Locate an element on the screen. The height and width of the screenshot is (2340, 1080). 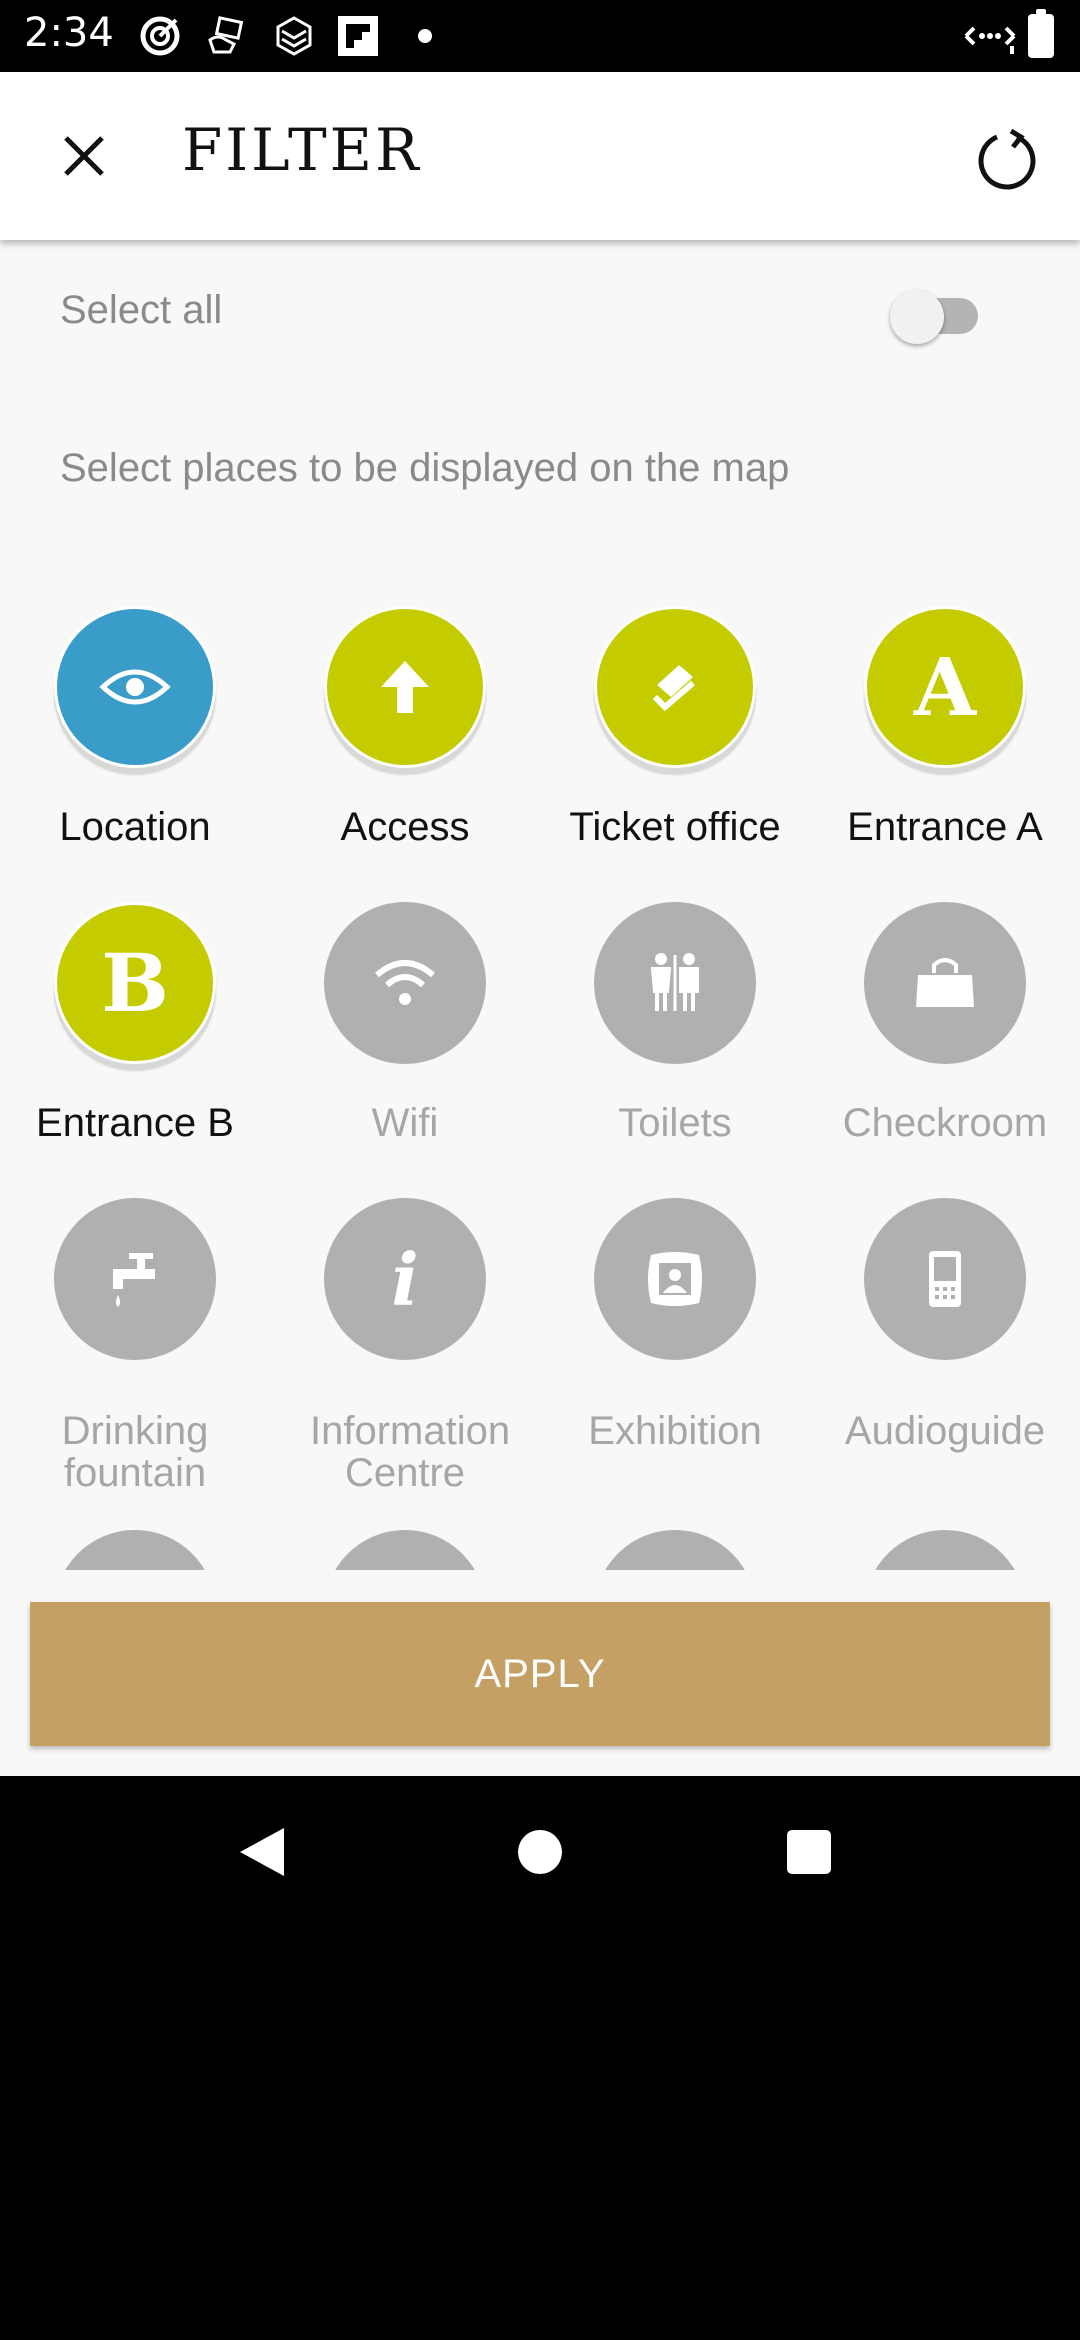
ticket-icon is located at coordinates (675, 687).